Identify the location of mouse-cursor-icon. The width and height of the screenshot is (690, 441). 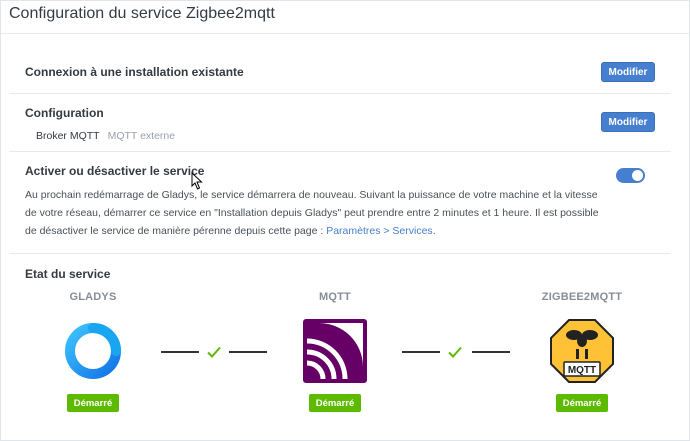
(197, 181).